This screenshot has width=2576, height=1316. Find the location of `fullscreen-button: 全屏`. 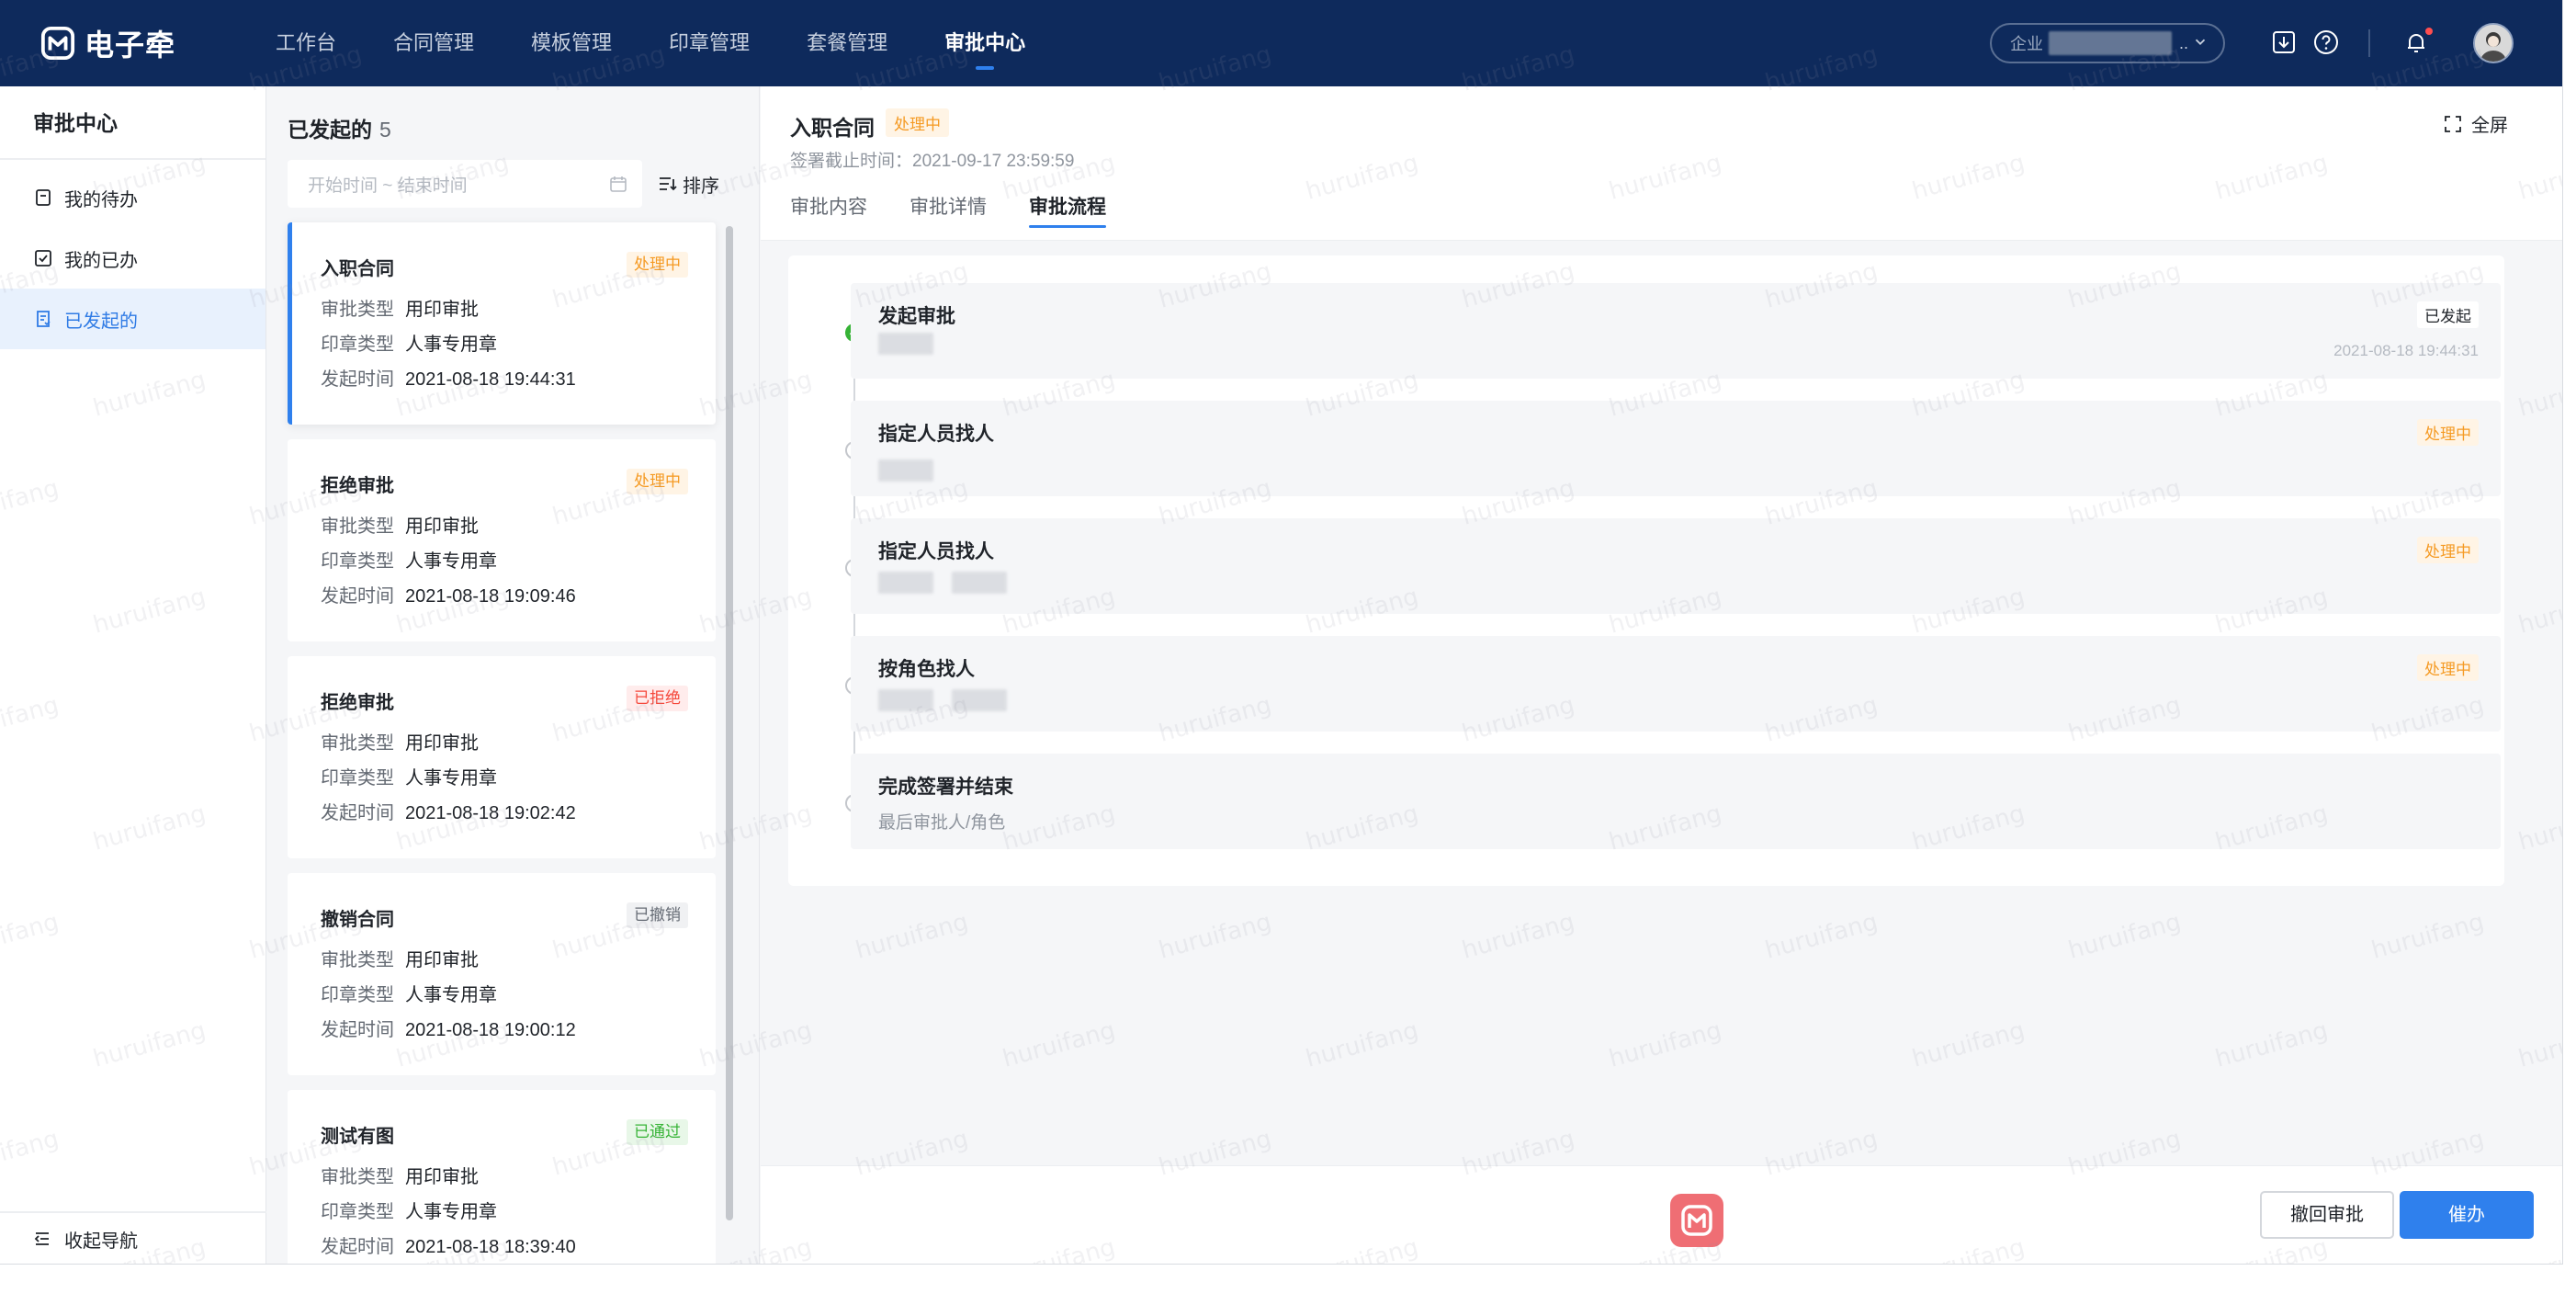

fullscreen-button: 全屏 is located at coordinates (2476, 123).